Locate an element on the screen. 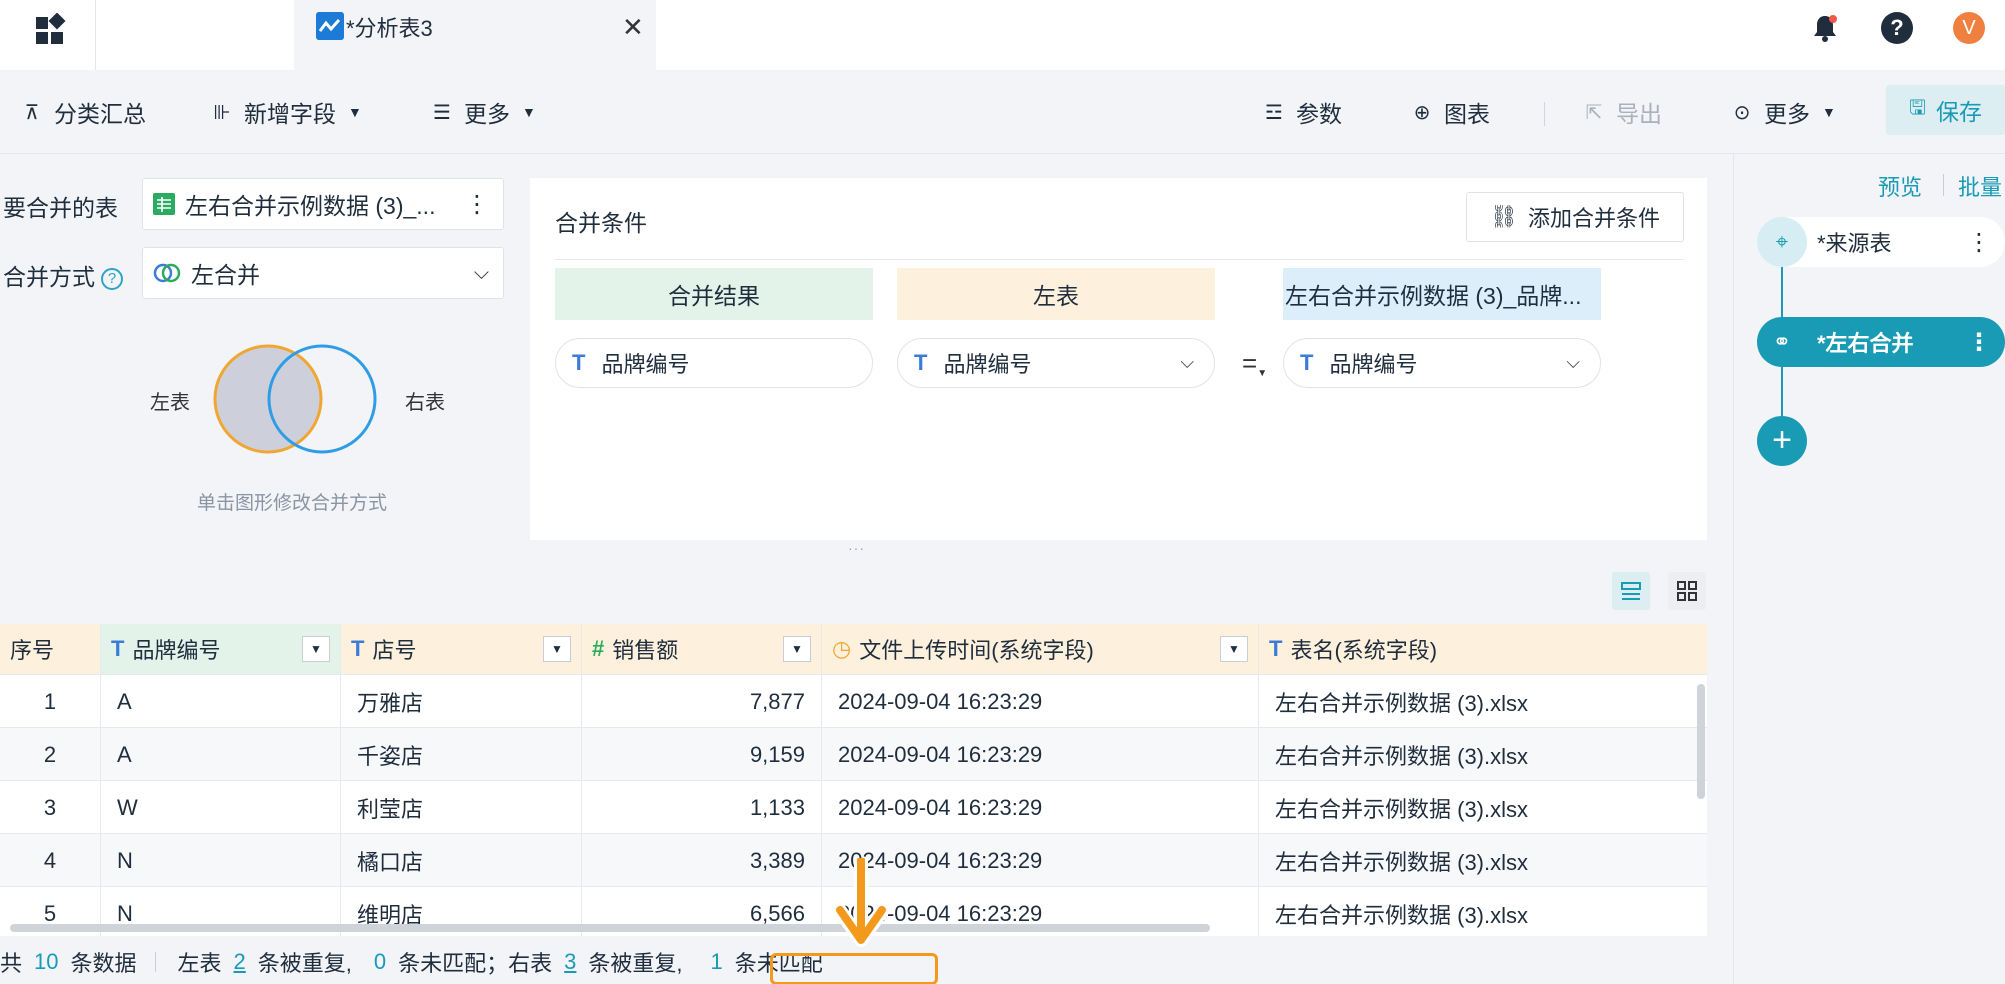 Image resolution: width=2005 pixels, height=984 pixels. batch-link: 批量 is located at coordinates (1980, 186).